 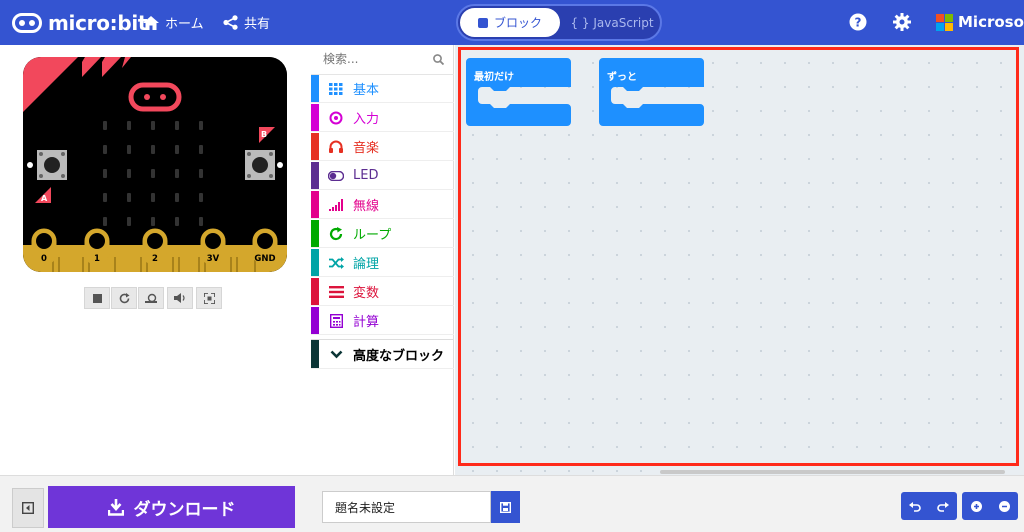 I want to click on category-radio: 無線, so click(x=382, y=205).